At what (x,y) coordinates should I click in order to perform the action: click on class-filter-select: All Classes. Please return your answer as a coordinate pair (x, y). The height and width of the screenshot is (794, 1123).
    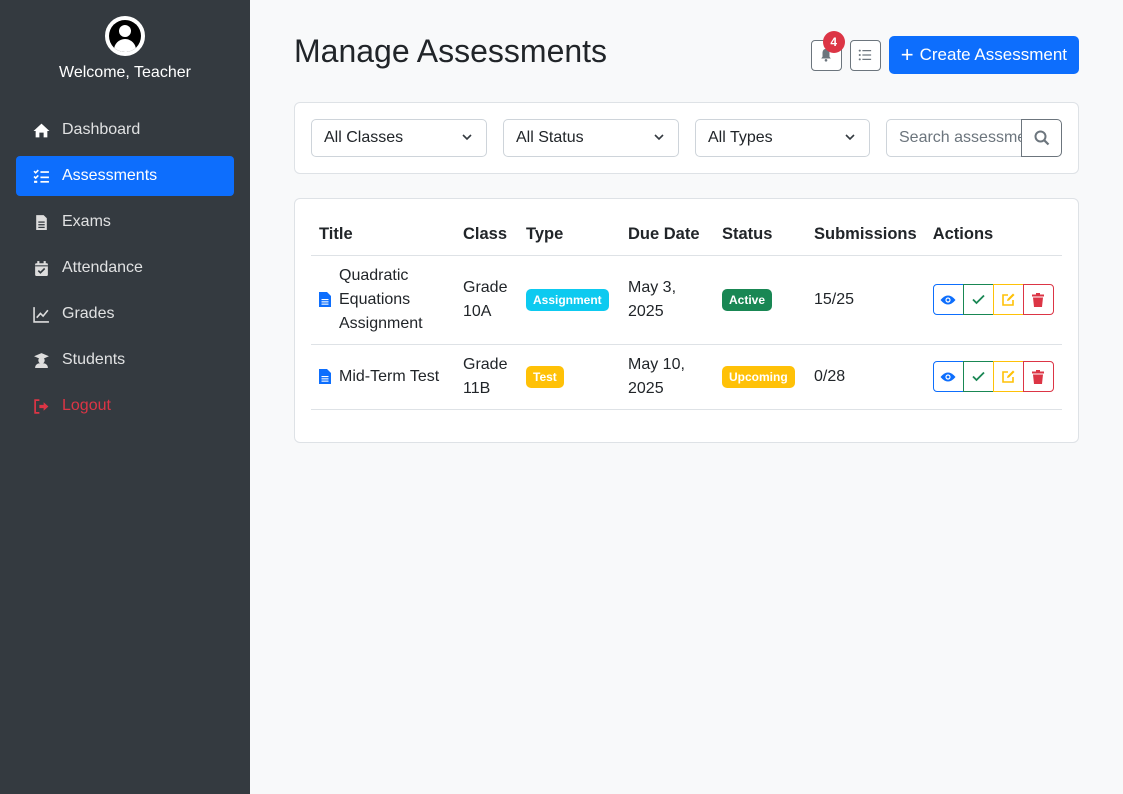
    Looking at the image, I should click on (399, 138).